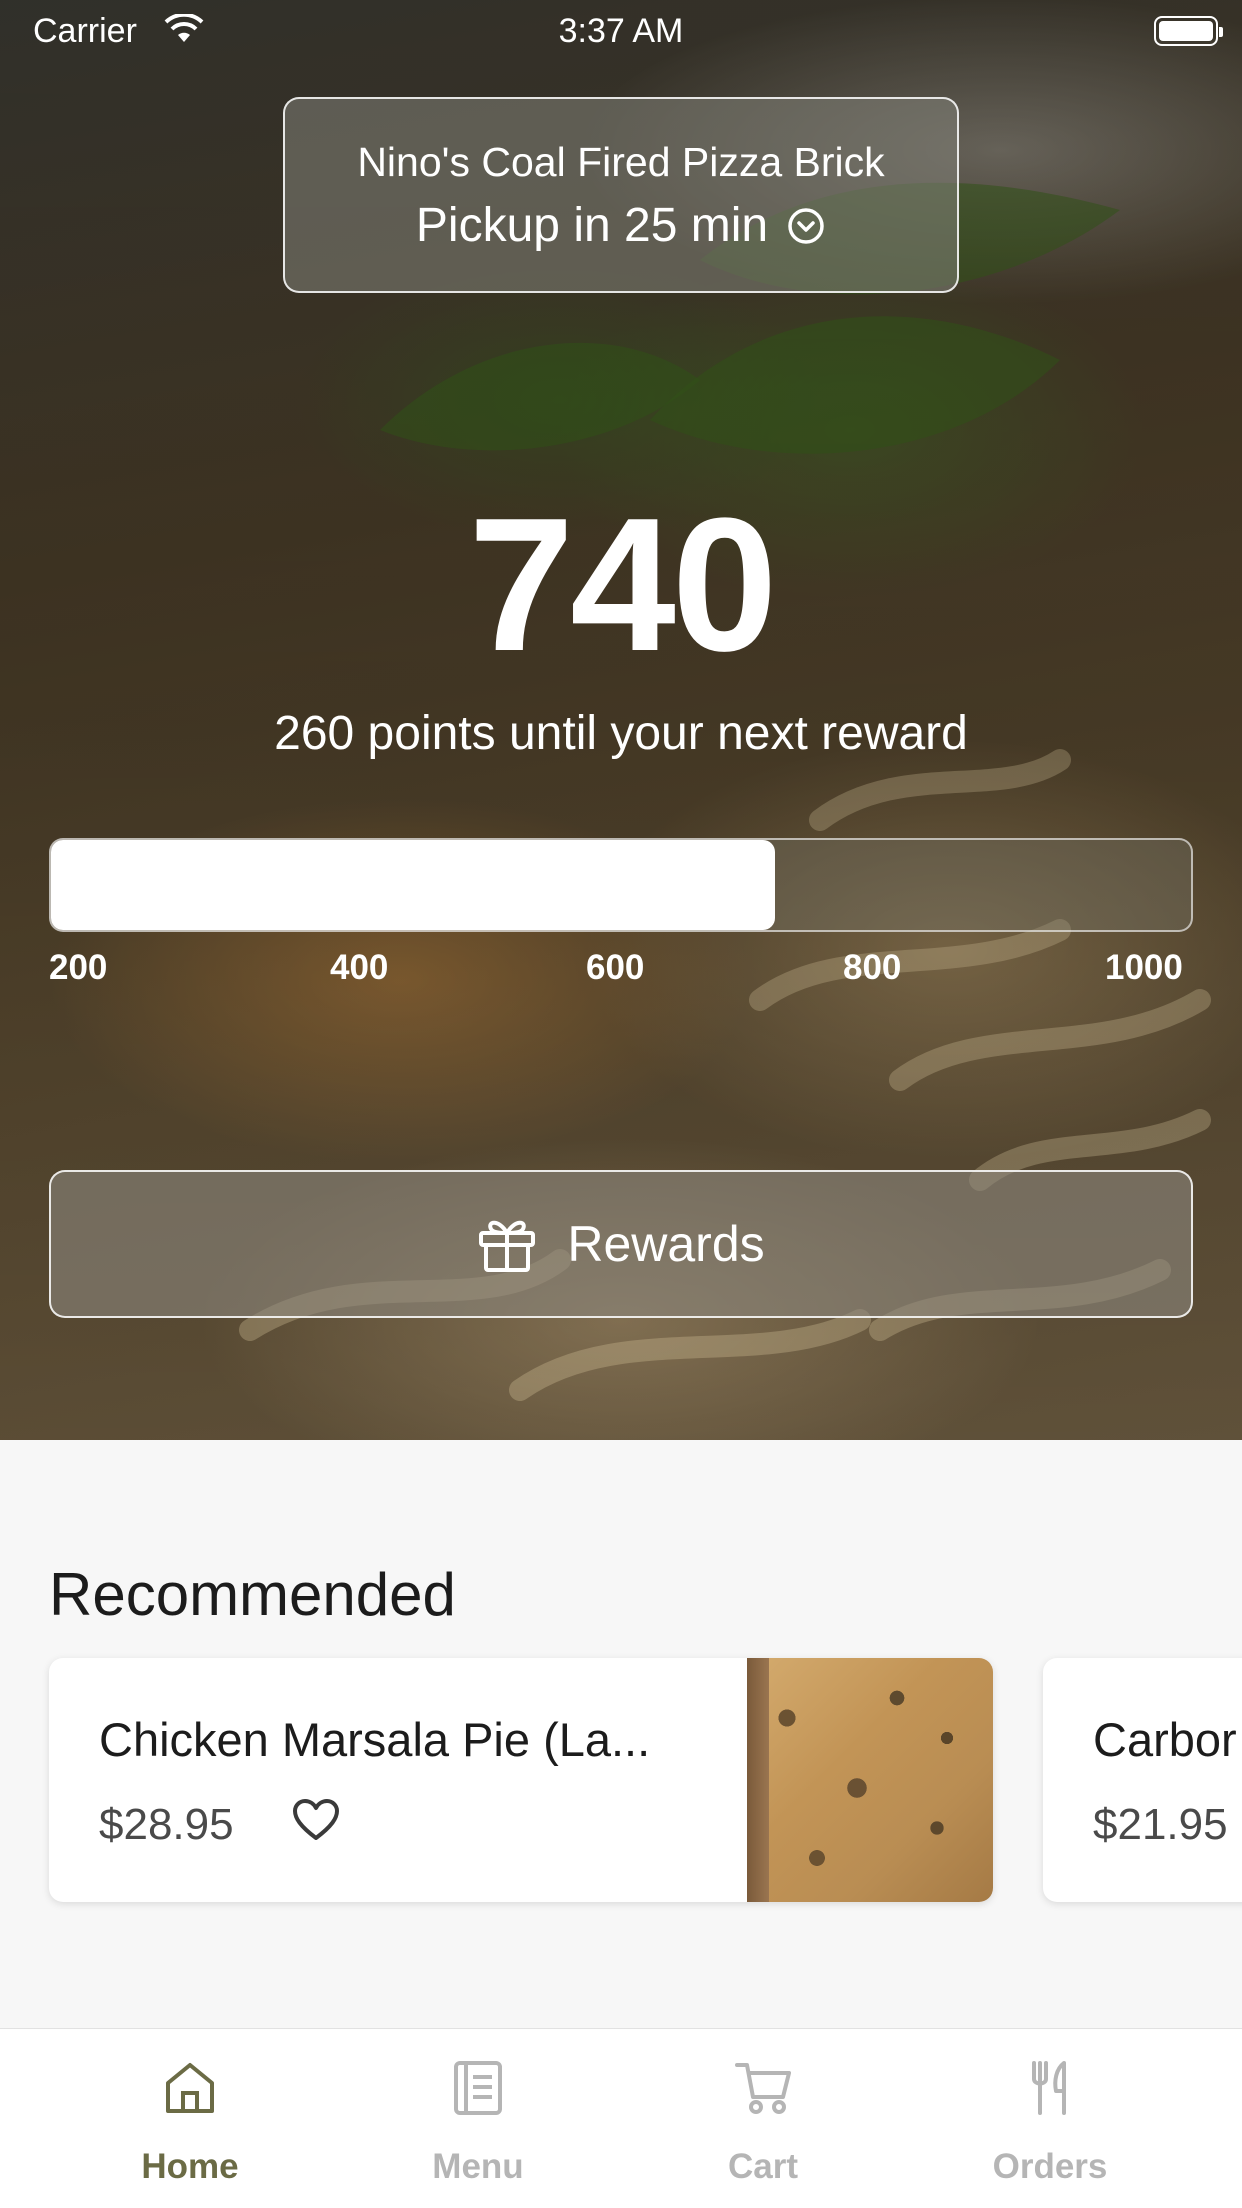 Image resolution: width=1242 pixels, height=2208 pixels. I want to click on chevron-down-circle-icon, so click(806, 225).